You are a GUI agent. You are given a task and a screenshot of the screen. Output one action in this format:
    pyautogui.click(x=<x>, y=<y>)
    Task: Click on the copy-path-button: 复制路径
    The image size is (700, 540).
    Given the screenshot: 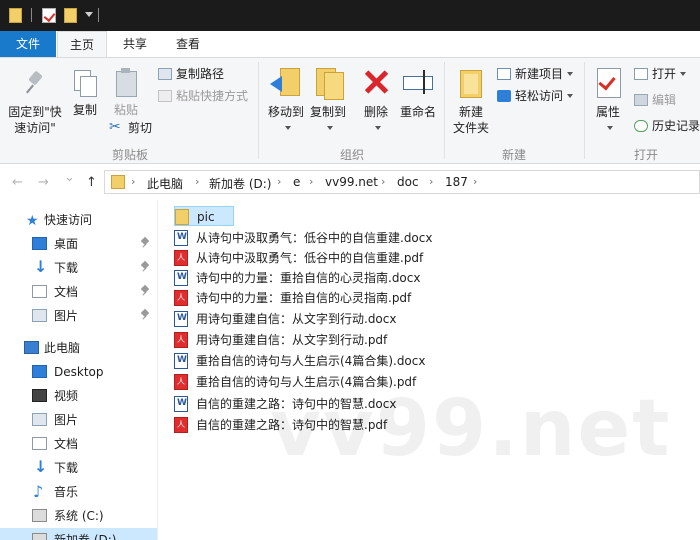 What is the action you would take?
    pyautogui.click(x=191, y=74)
    